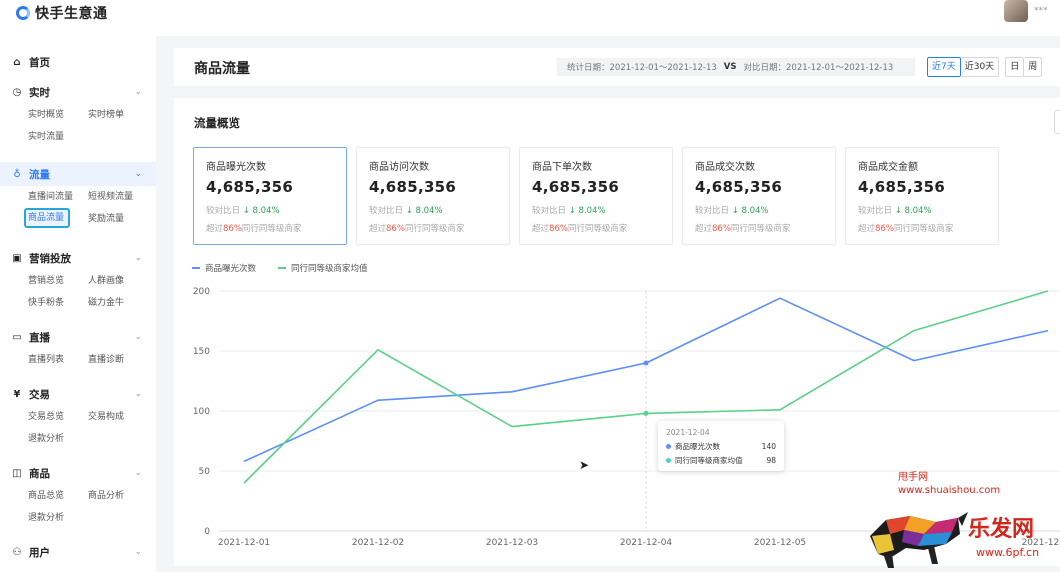 The width and height of the screenshot is (1060, 572). I want to click on y-tick-label: 200, so click(201, 292).